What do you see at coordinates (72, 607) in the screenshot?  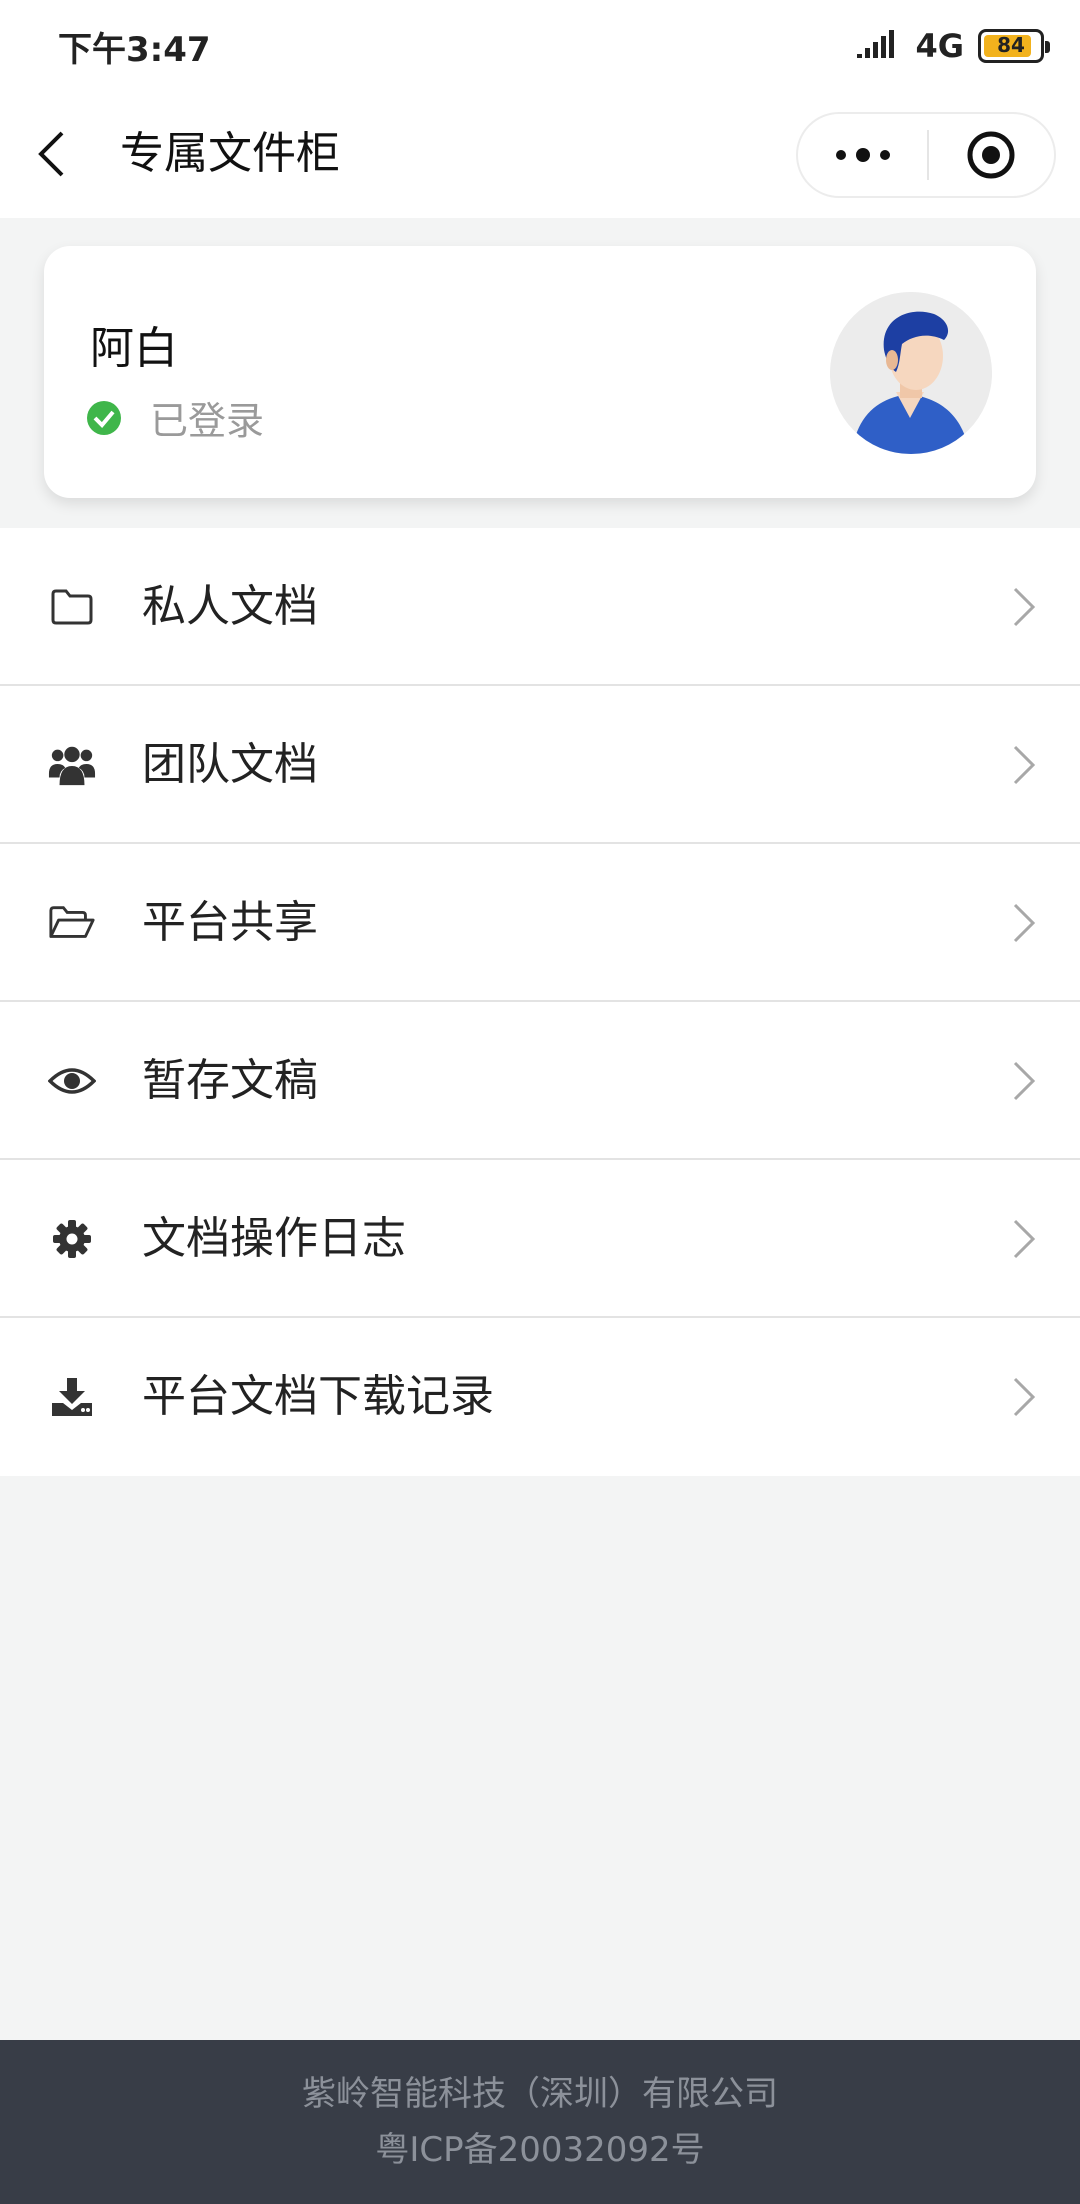 I see `folder-icon` at bounding box center [72, 607].